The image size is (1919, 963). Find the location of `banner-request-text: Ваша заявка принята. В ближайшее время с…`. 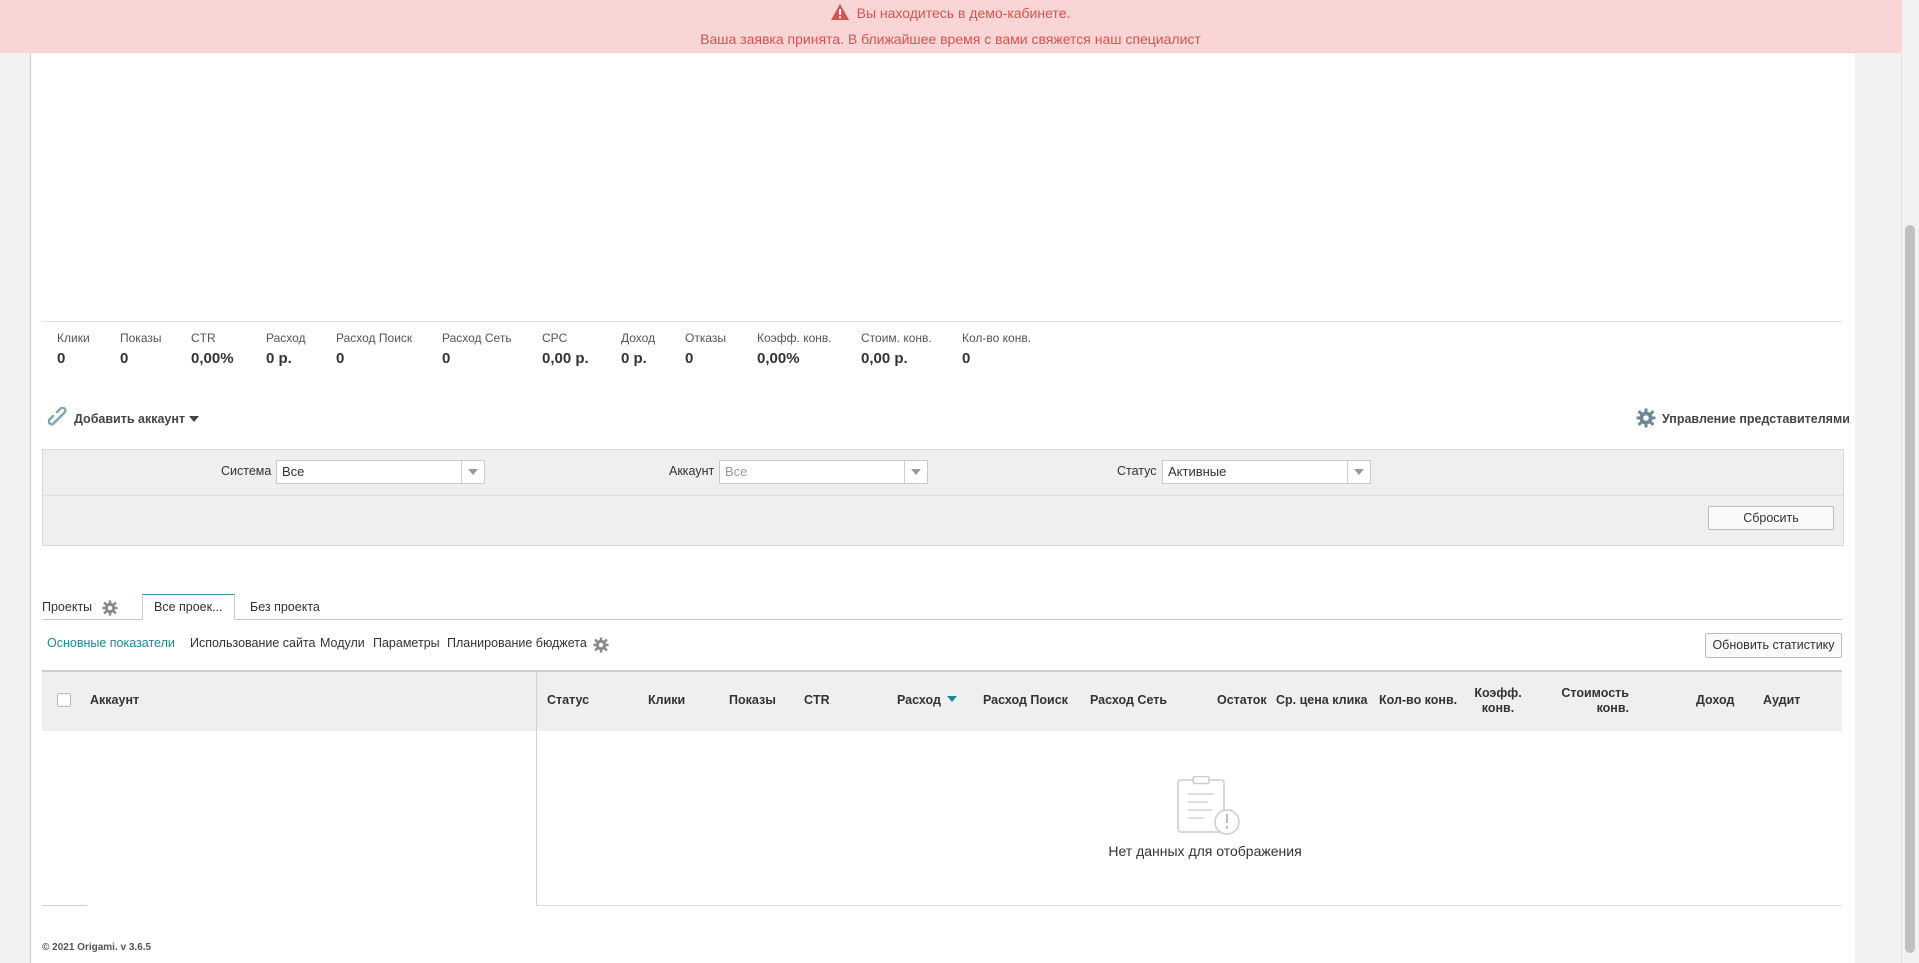

banner-request-text: Ваша заявка принята. В ближайшее время с… is located at coordinates (950, 39).